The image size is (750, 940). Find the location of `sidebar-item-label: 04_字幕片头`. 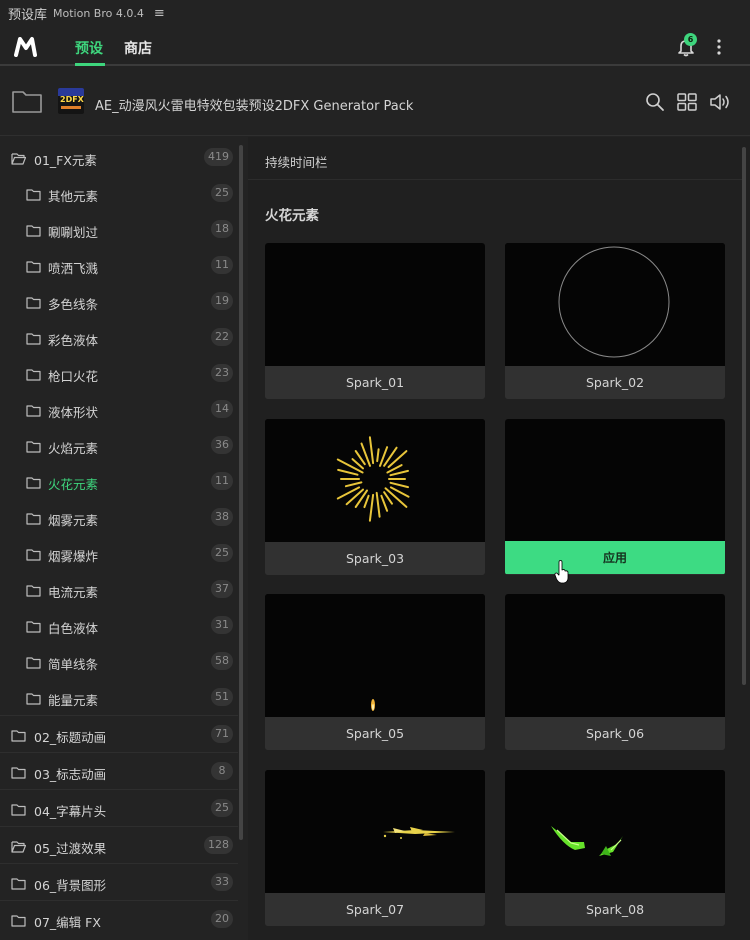

sidebar-item-label: 04_字幕片头 is located at coordinates (70, 811).